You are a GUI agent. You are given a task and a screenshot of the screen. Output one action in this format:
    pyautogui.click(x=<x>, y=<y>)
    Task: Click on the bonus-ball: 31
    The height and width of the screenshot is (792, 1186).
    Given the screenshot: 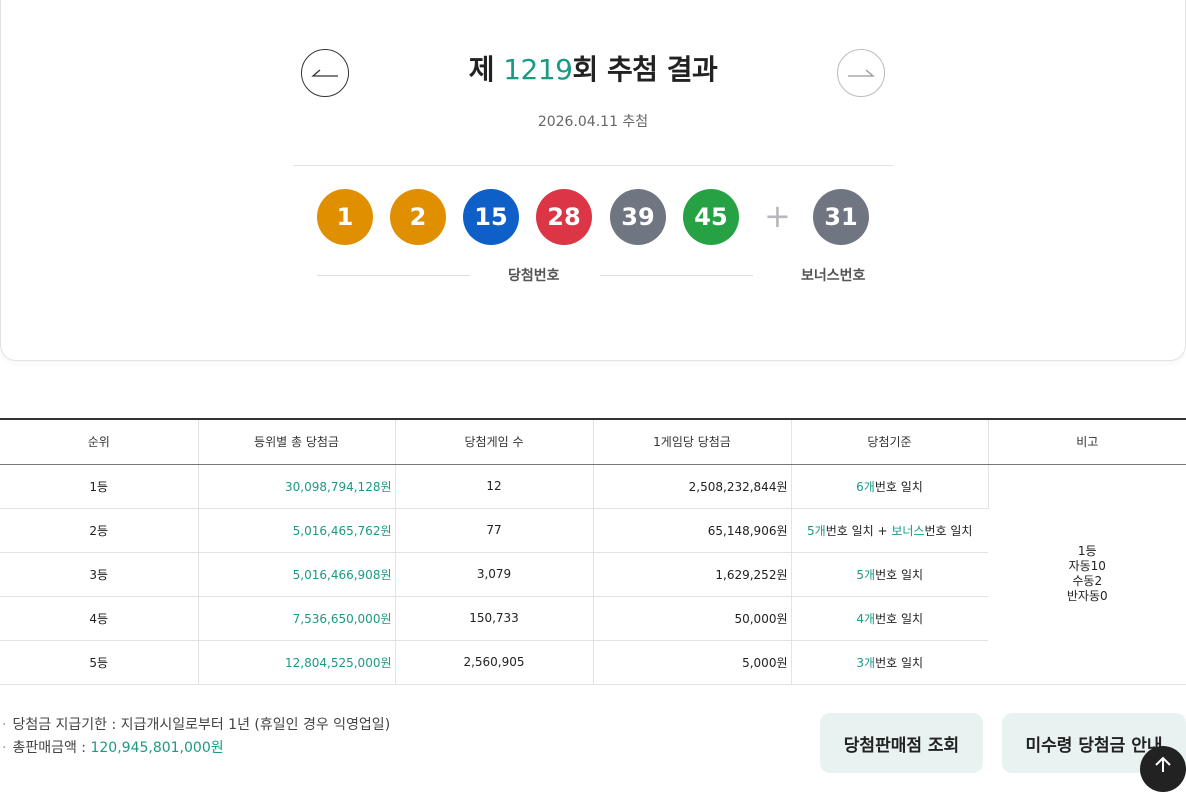 What is the action you would take?
    pyautogui.click(x=841, y=217)
    